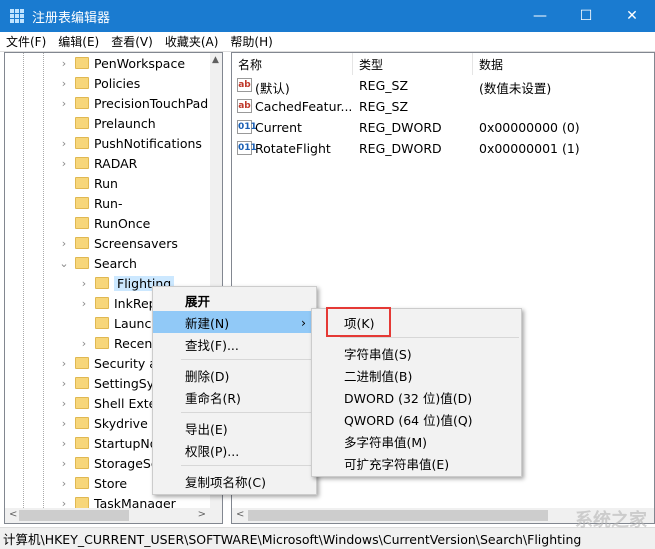 The image size is (655, 549). What do you see at coordinates (272, 88) in the screenshot?
I see `value-name: (默认)` at bounding box center [272, 88].